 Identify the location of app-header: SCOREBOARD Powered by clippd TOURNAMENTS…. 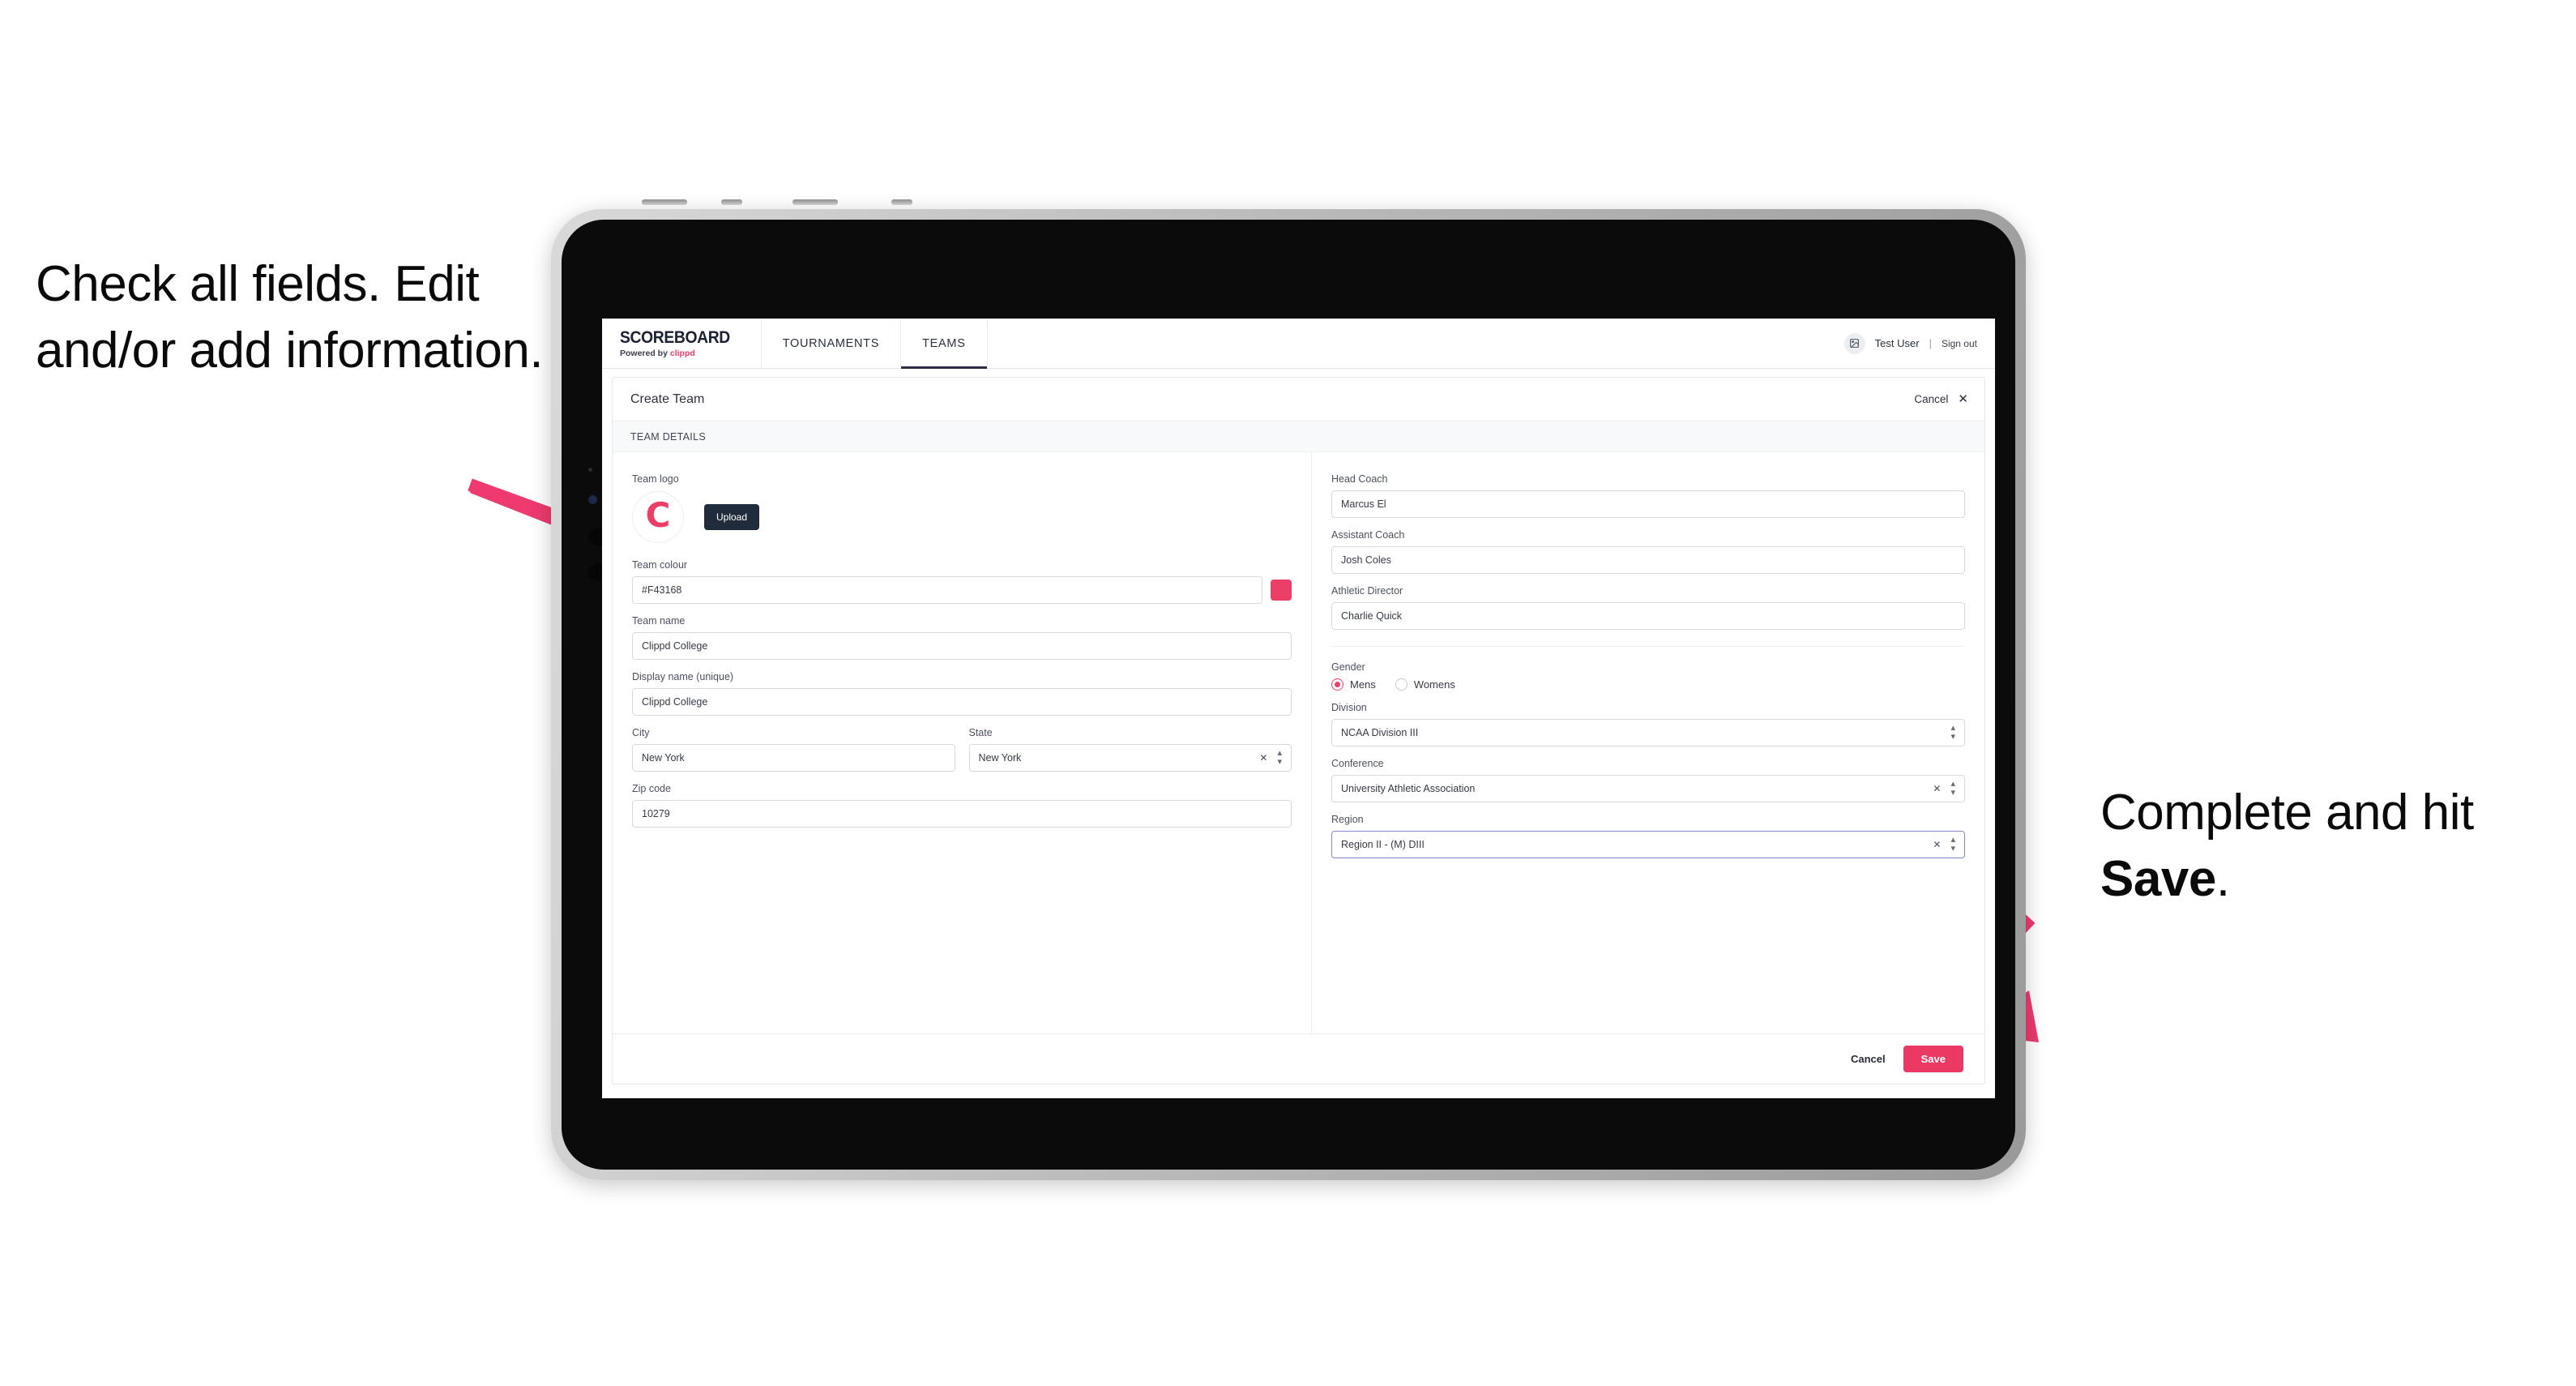
(1298, 344).